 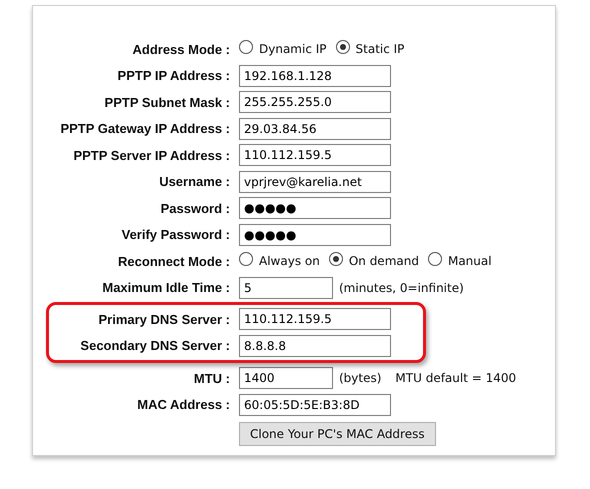 I want to click on field-label: PPTP Subnet Mask :, so click(x=167, y=102).